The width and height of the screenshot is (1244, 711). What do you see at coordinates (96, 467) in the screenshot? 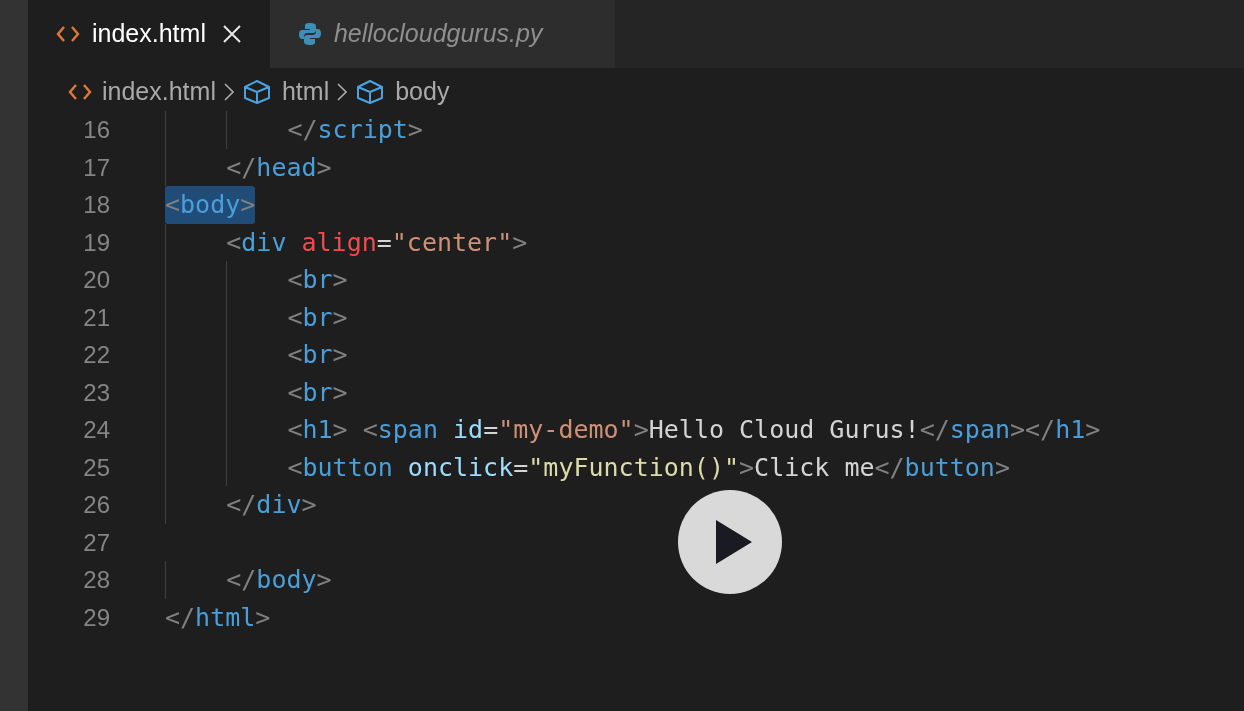
I see `line-number: 25` at bounding box center [96, 467].